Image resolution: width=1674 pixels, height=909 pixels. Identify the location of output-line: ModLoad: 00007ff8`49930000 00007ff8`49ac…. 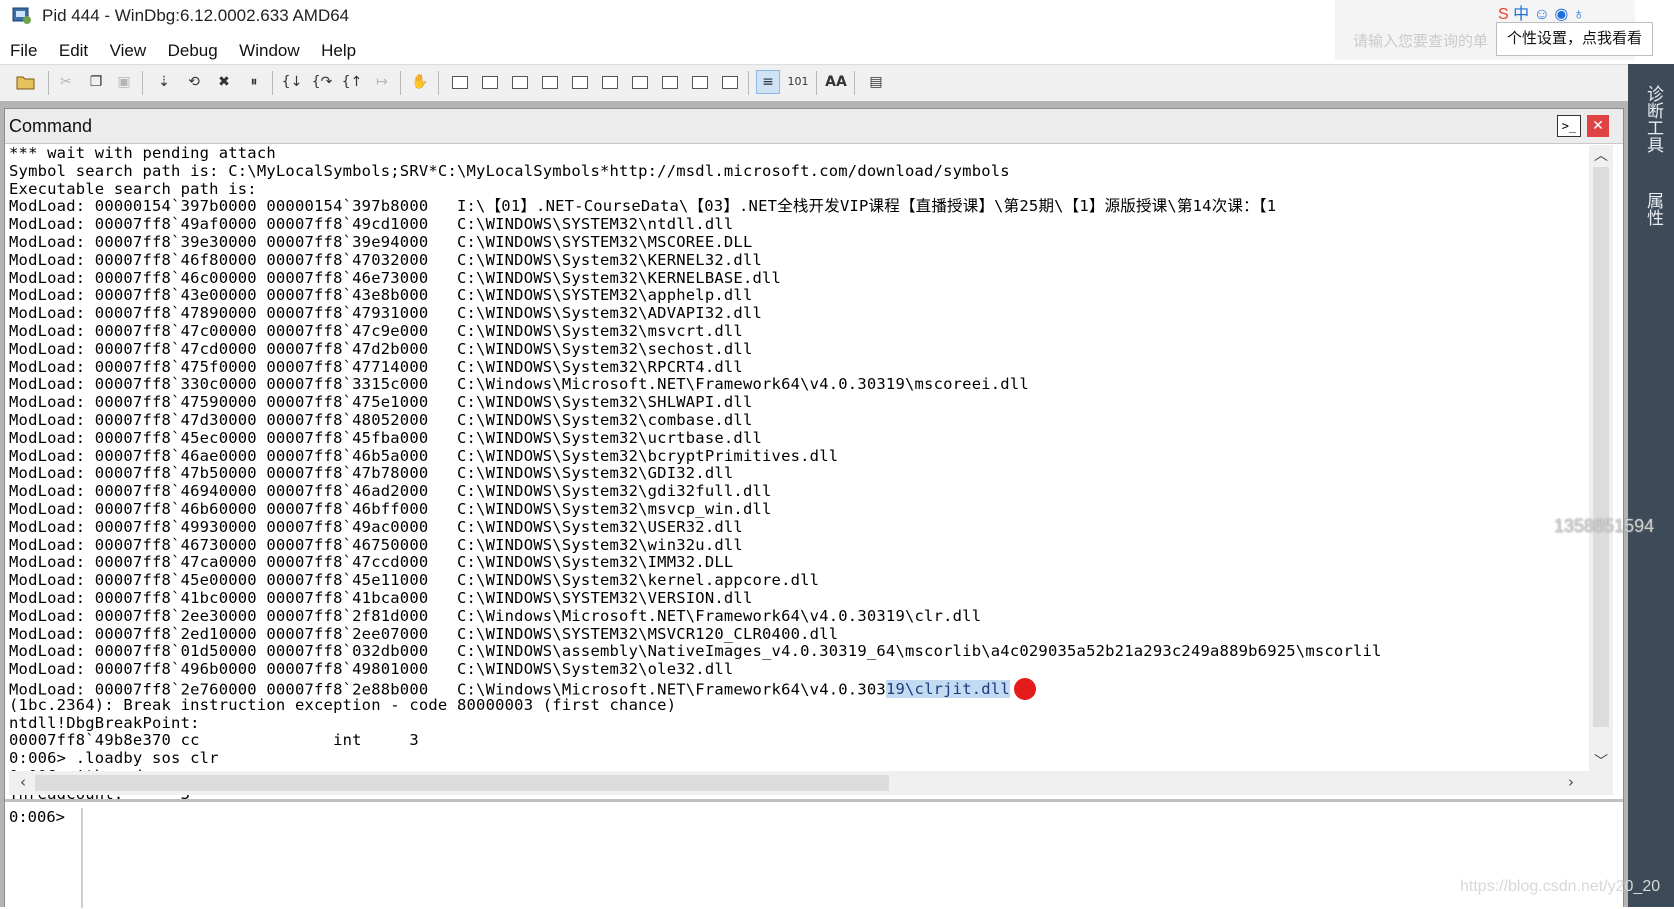
(376, 526).